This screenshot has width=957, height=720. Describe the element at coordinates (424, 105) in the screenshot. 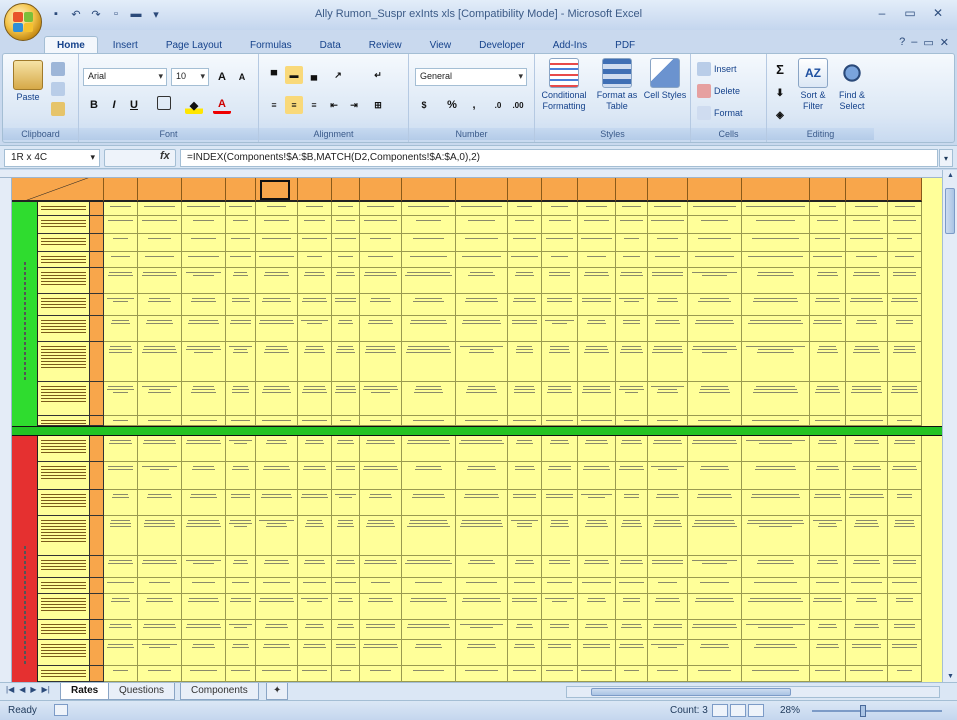

I see `accounting-format-icon: $` at that location.